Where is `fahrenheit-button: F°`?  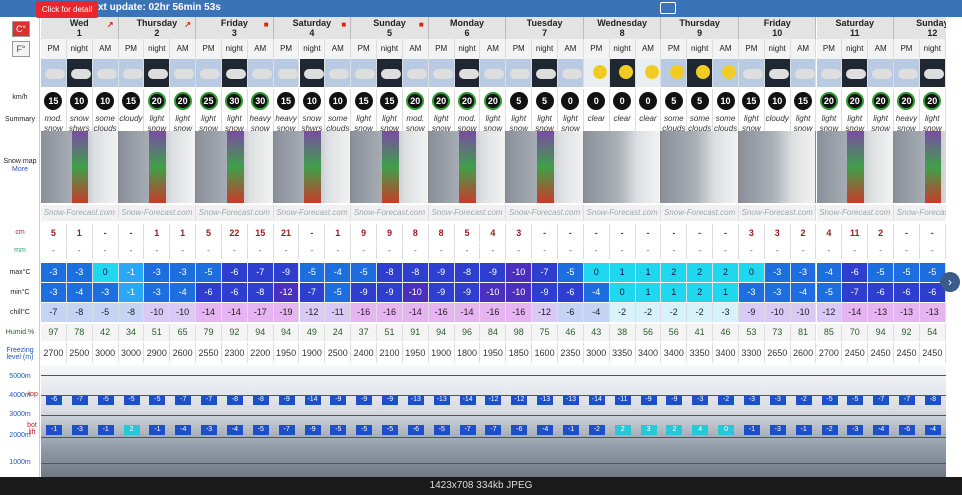
fahrenheit-button: F° is located at coordinates (21, 49).